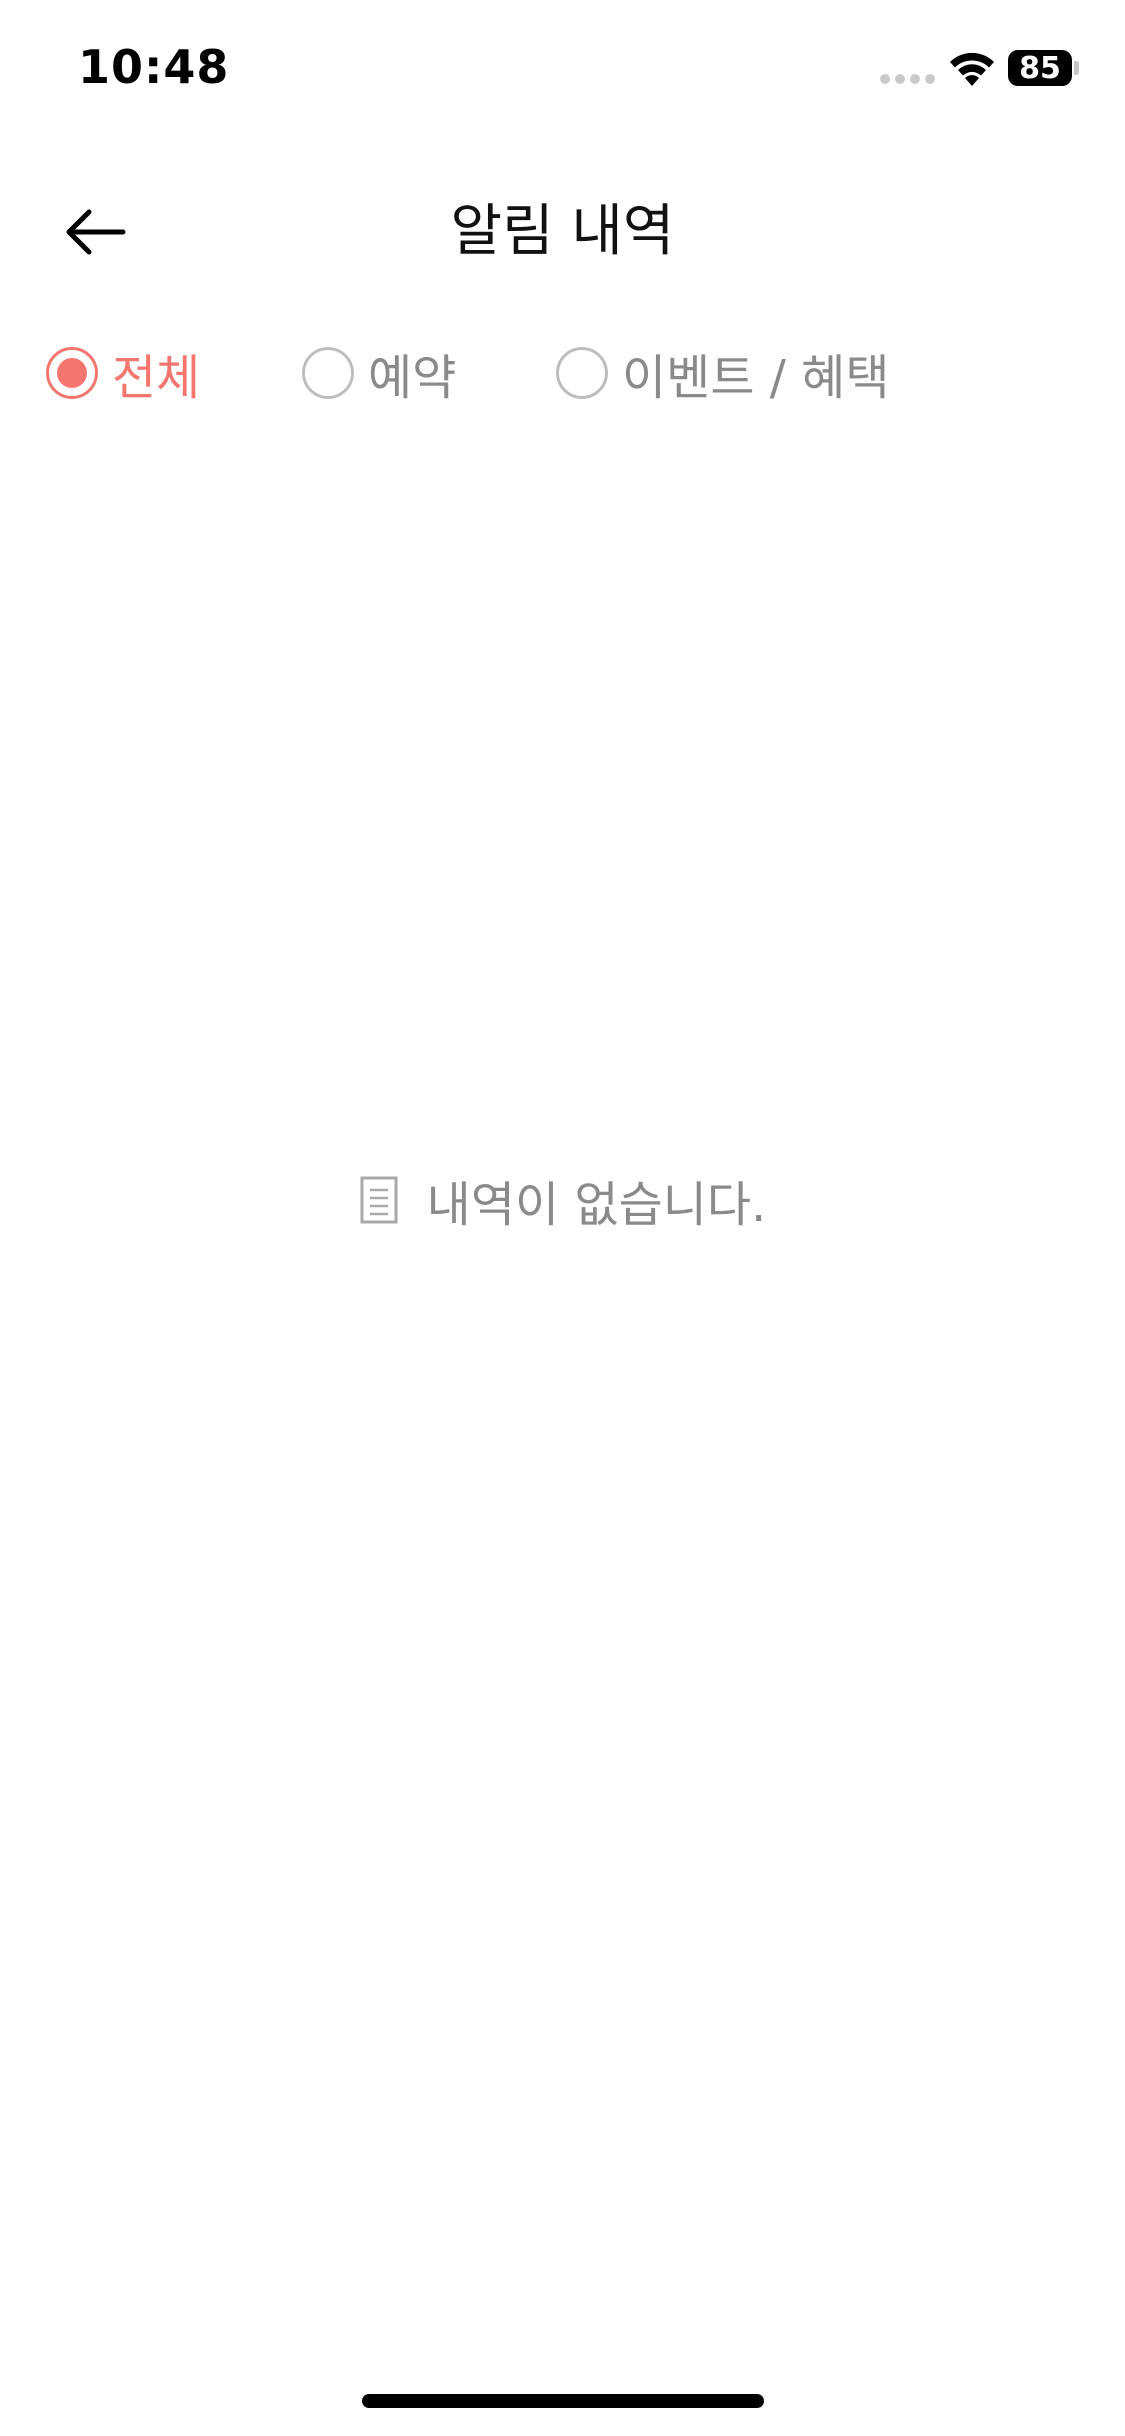 The height and width of the screenshot is (2436, 1125). Describe the element at coordinates (154, 67) in the screenshot. I see `status-time: 10:48` at that location.